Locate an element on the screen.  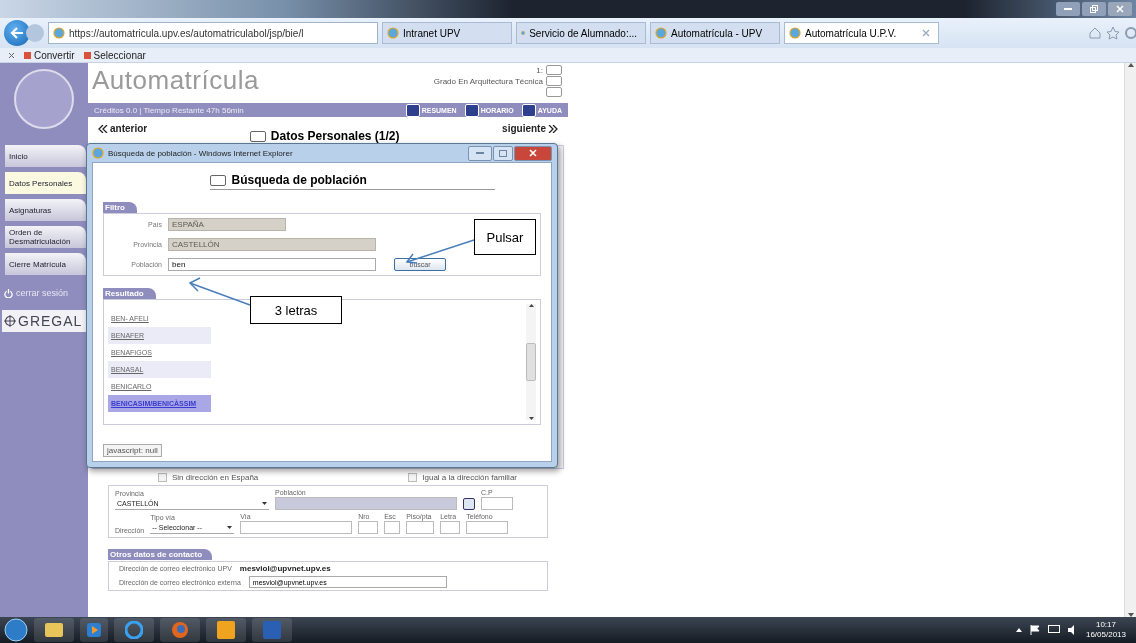
browser-icon is located at coordinates (134, 630).